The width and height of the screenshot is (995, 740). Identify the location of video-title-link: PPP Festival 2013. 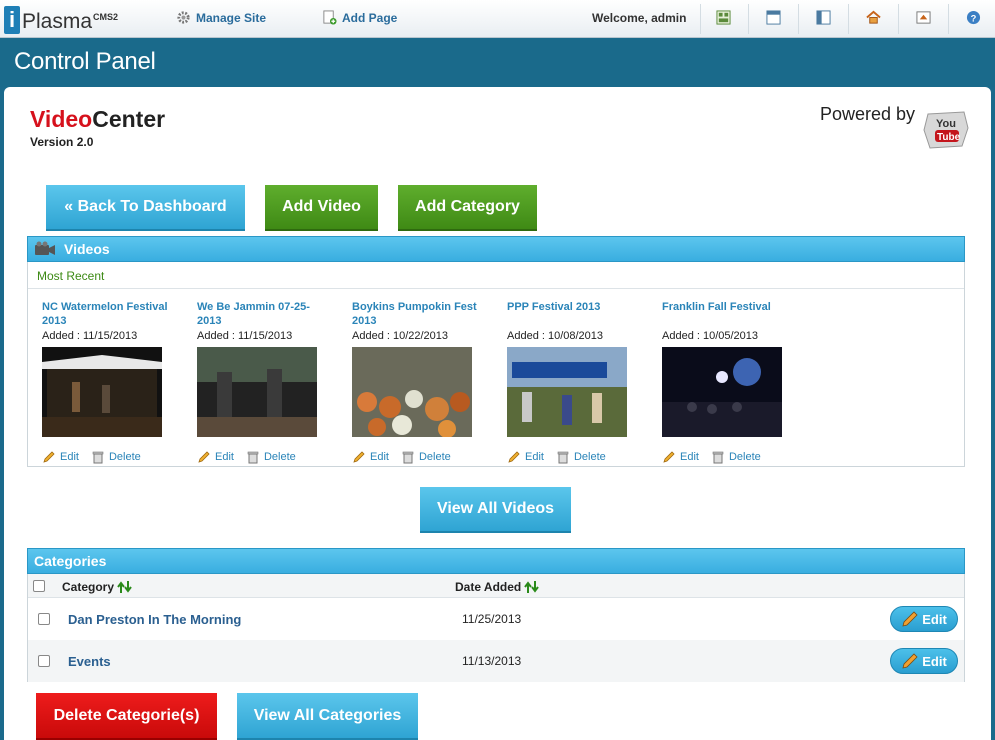
(572, 314).